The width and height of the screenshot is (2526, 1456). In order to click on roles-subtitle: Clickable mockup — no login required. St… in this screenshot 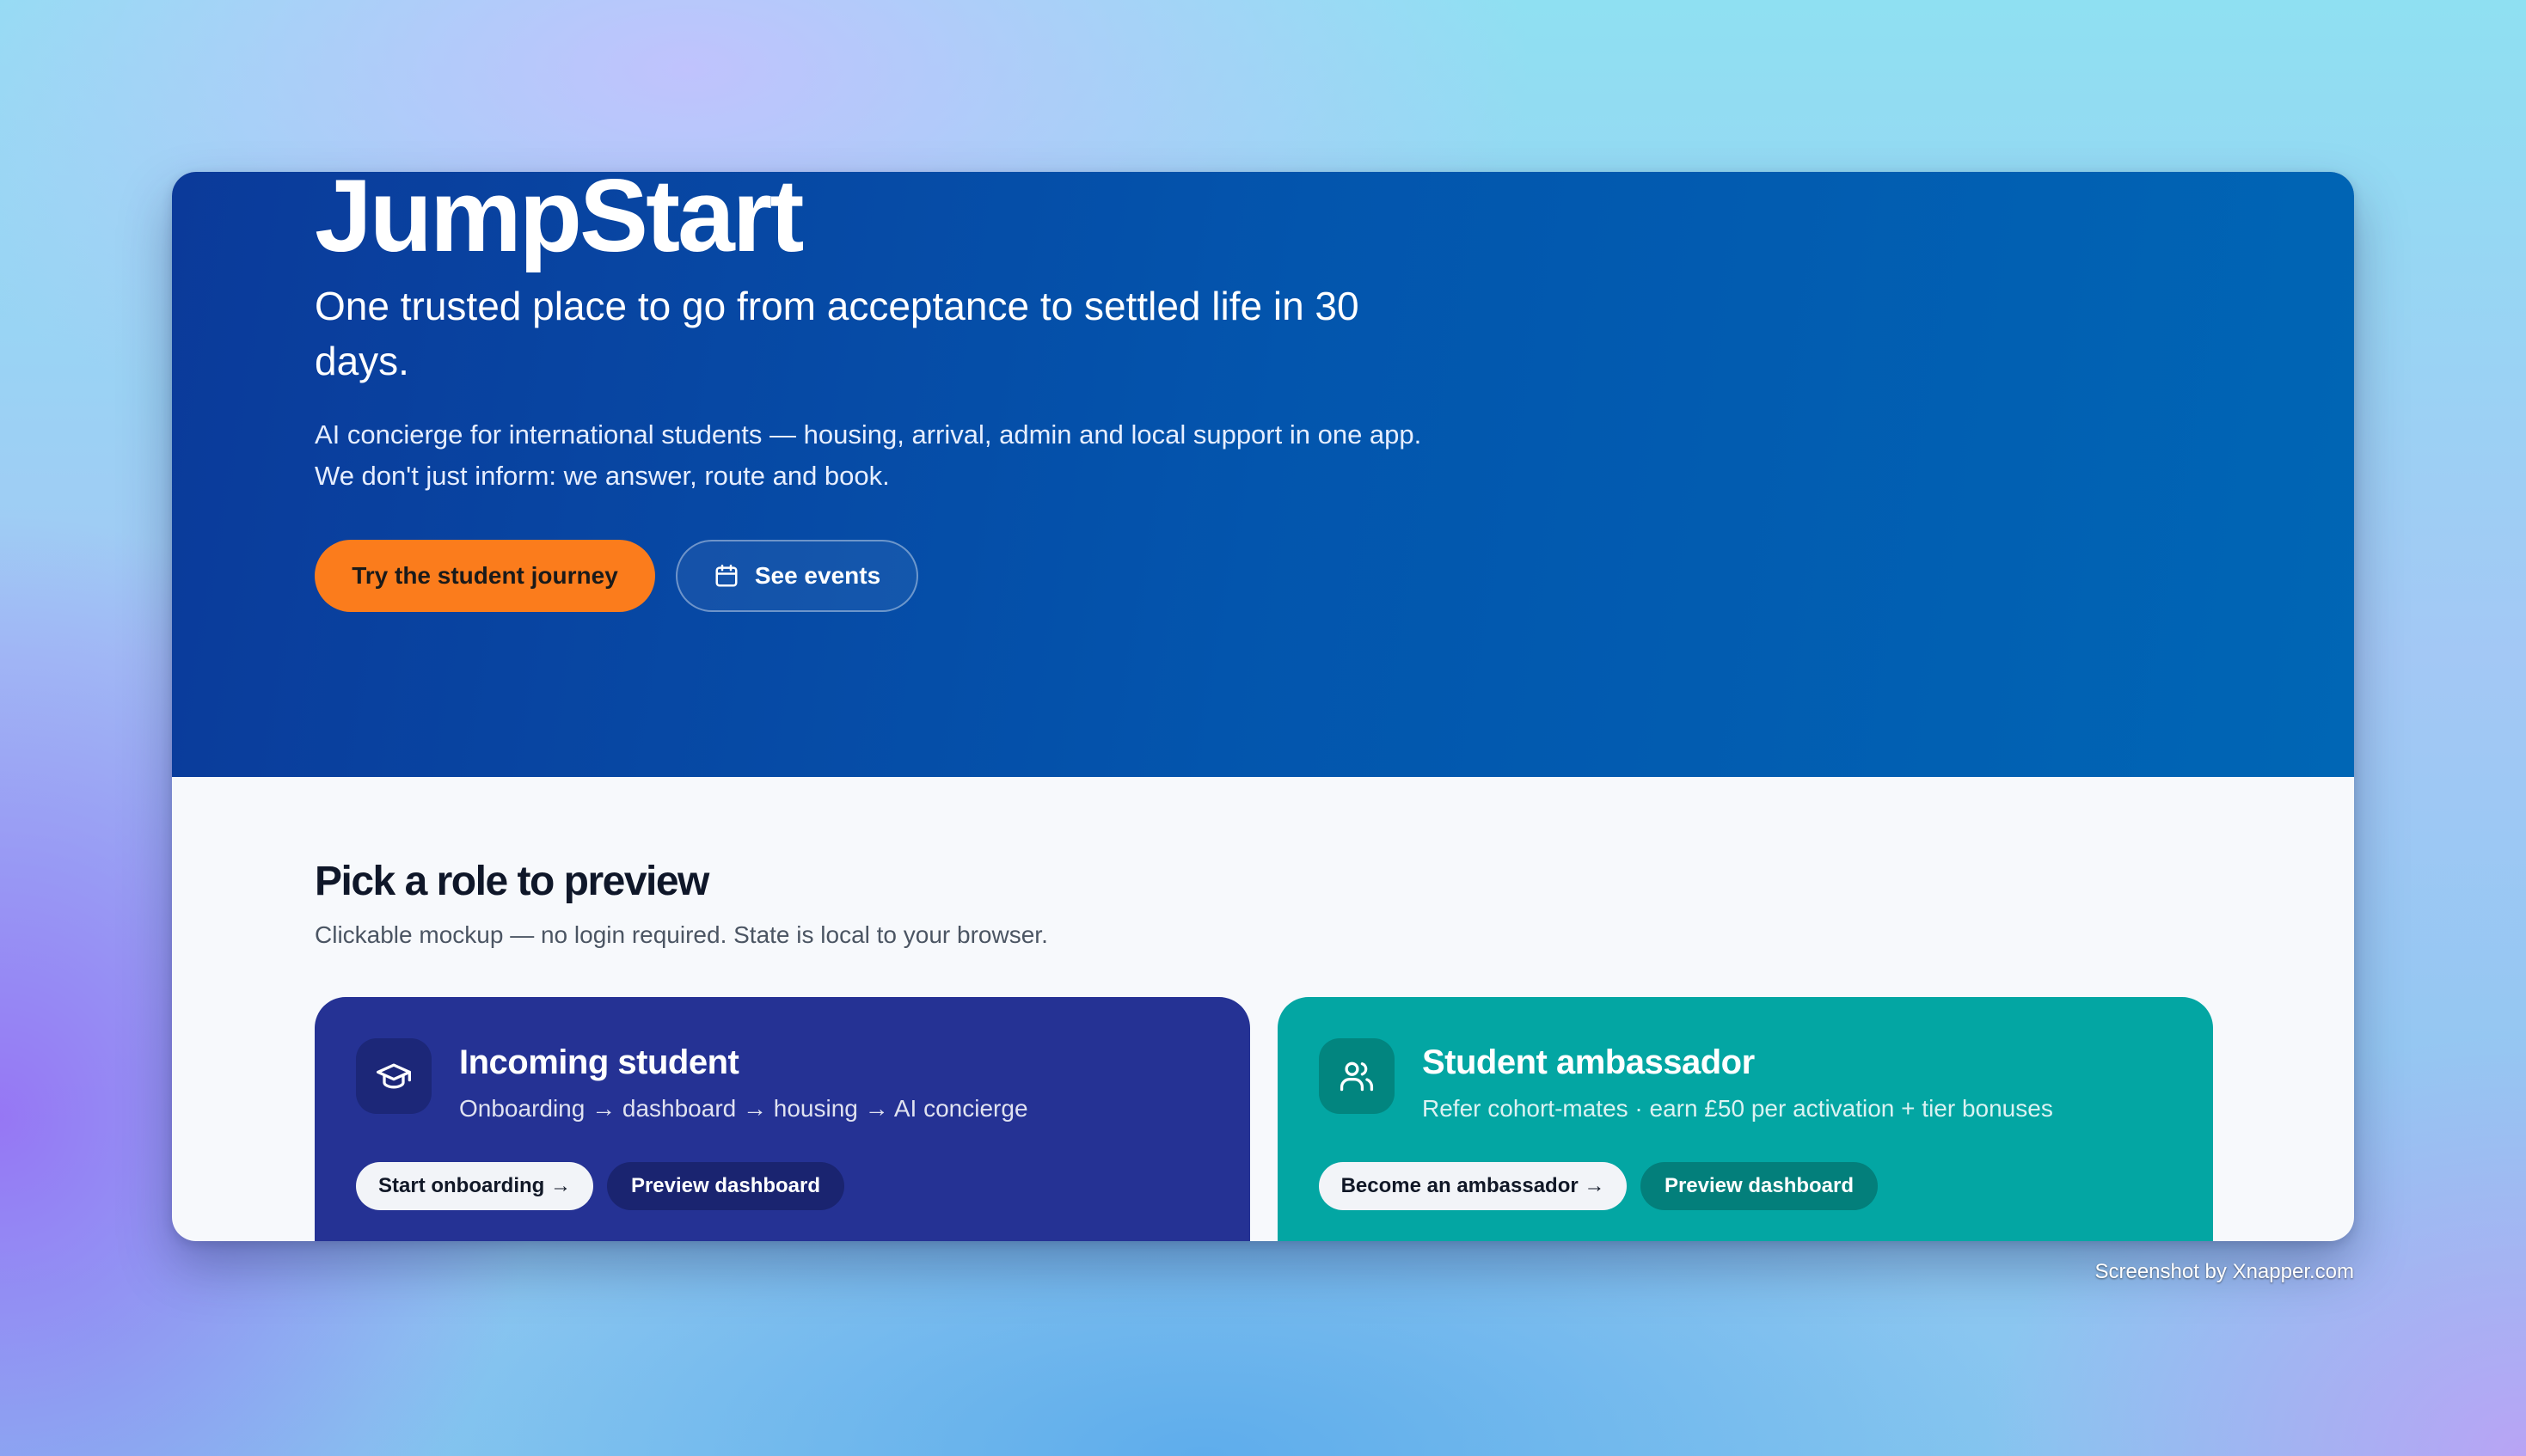, I will do `click(681, 935)`.